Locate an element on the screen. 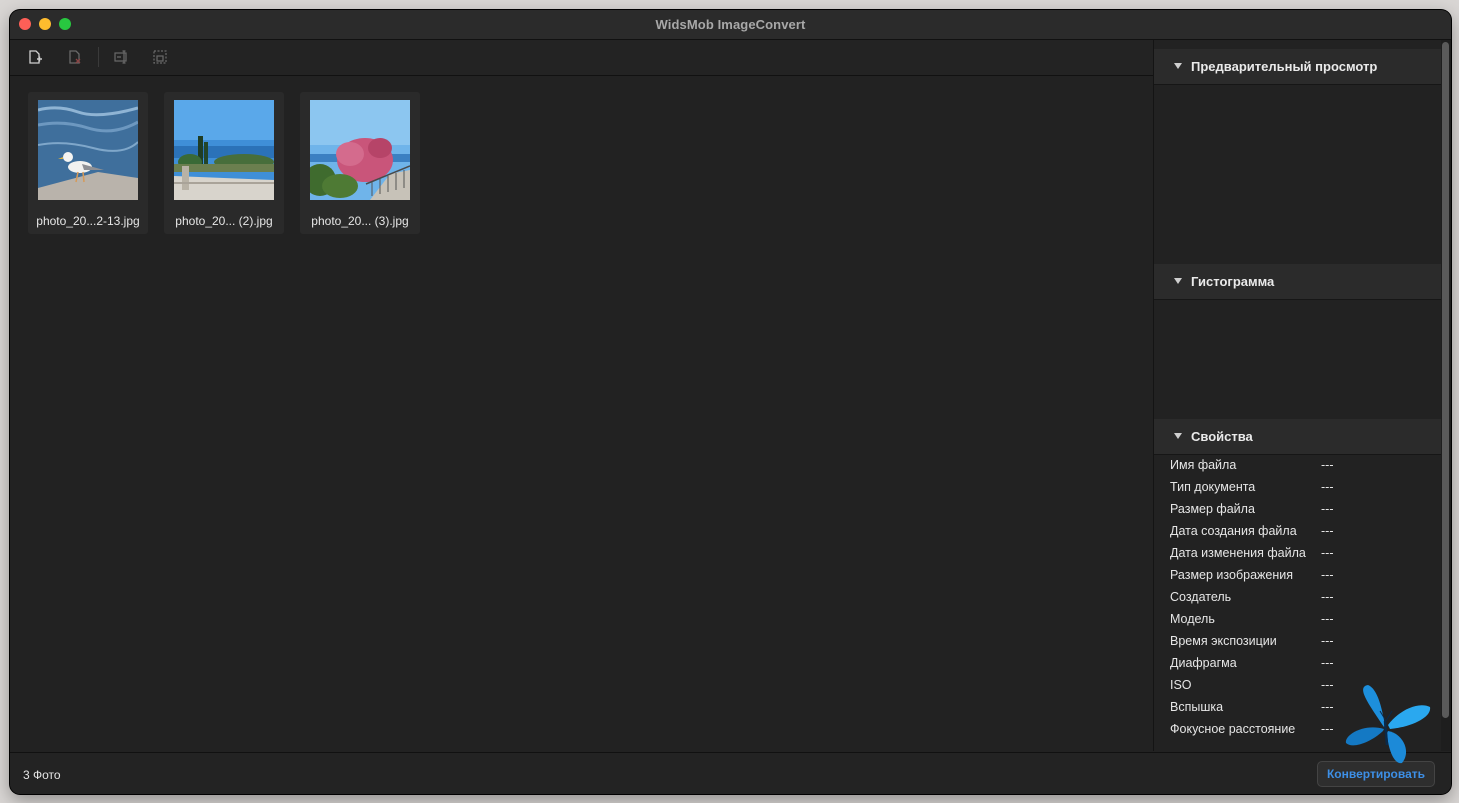 This screenshot has width=1459, height=803. resize-button is located at coordinates (160, 57).